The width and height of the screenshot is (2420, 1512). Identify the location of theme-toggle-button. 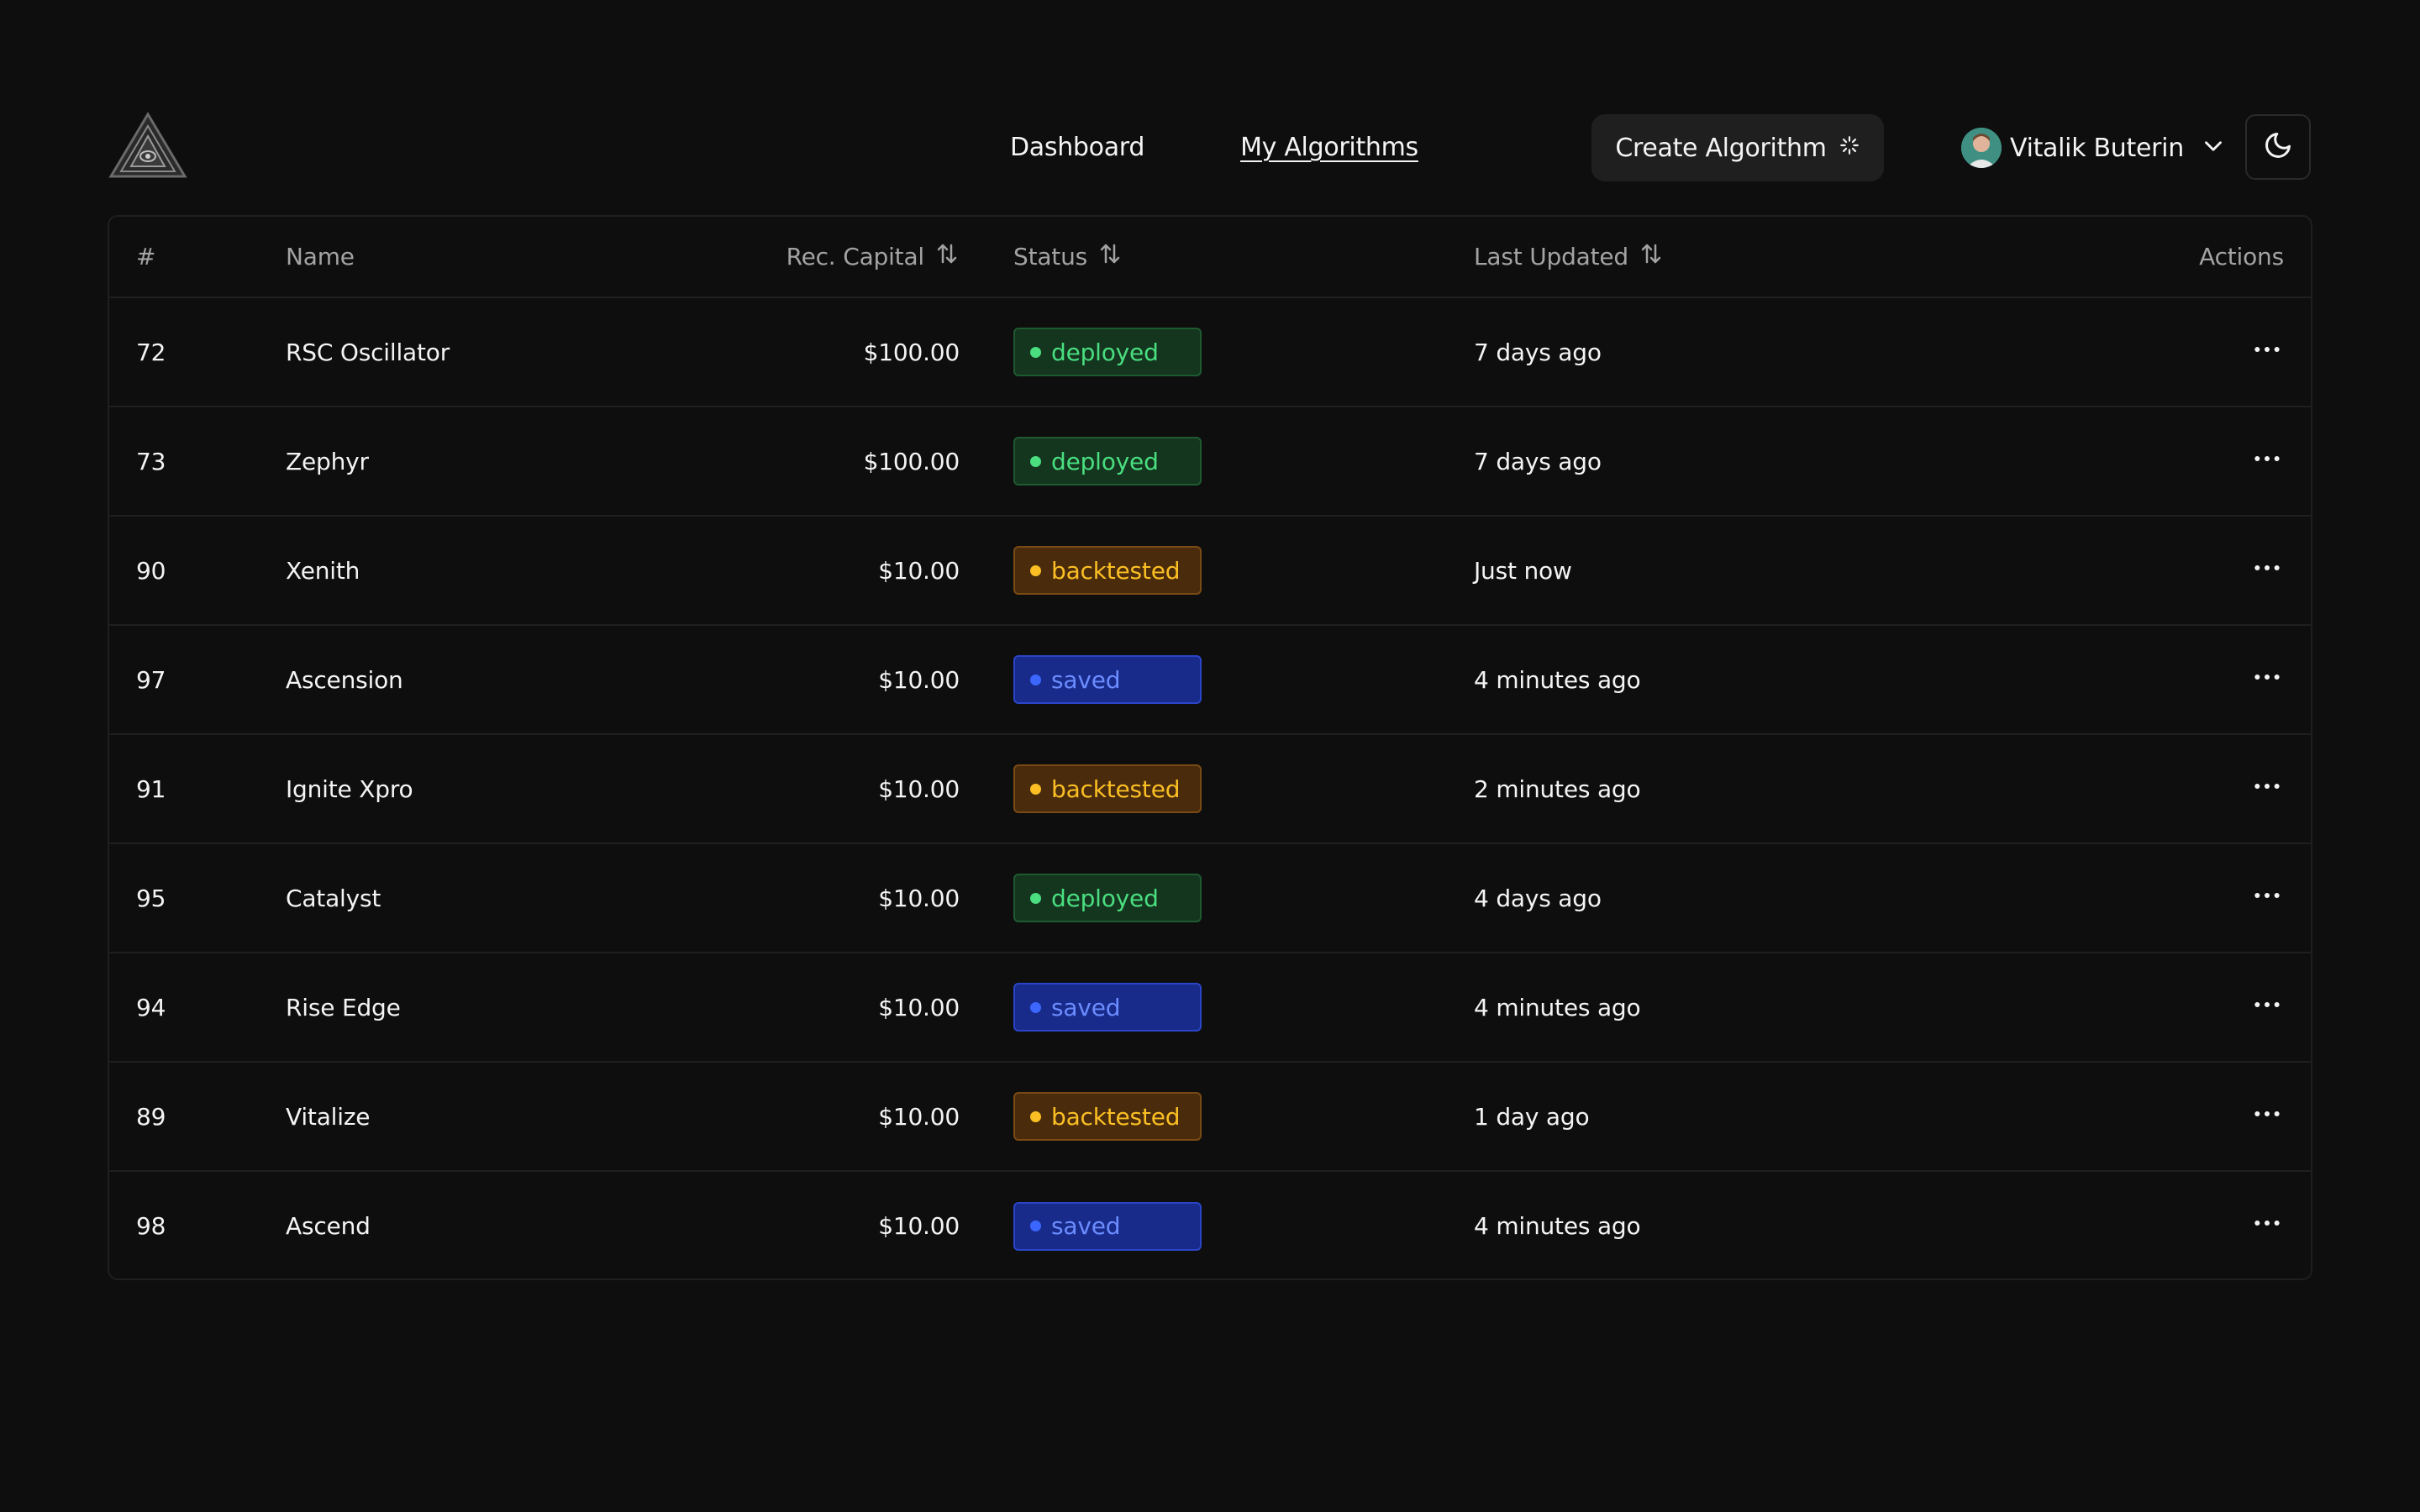
(2278, 147).